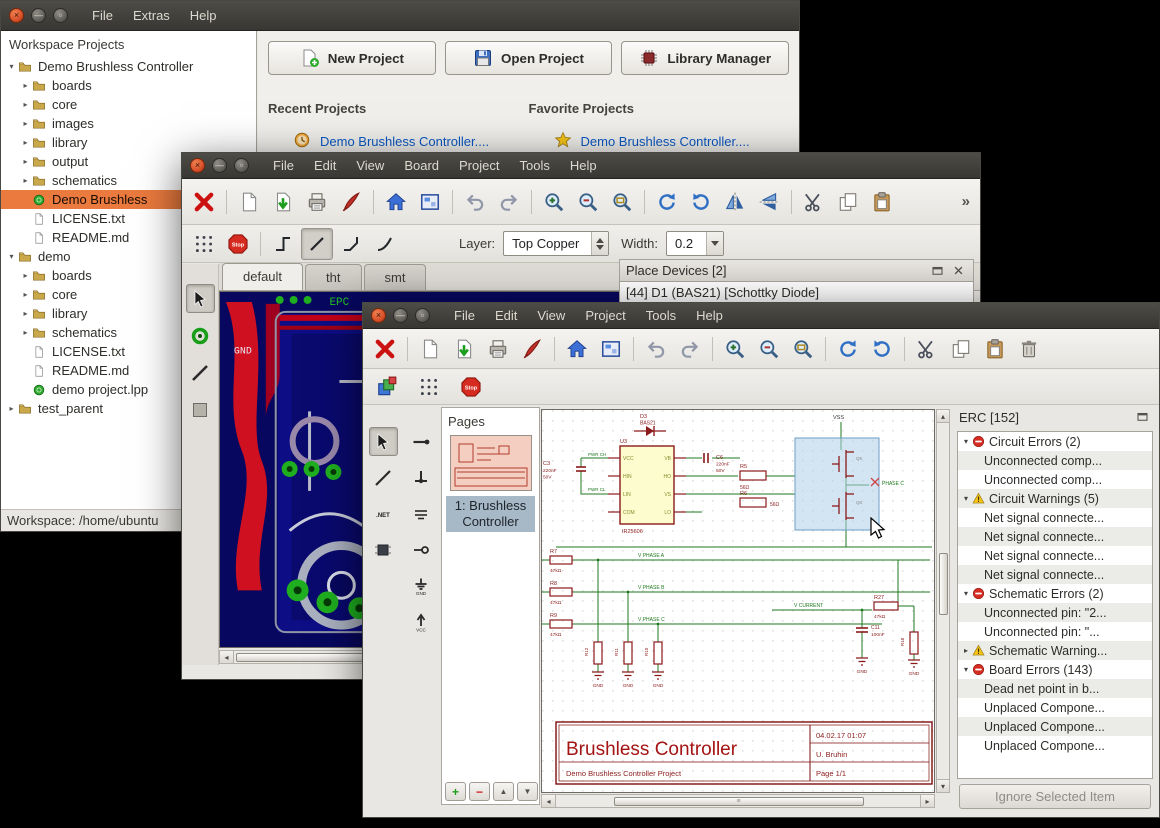  What do you see at coordinates (102, 15) in the screenshot?
I see `menu-file: File` at bounding box center [102, 15].